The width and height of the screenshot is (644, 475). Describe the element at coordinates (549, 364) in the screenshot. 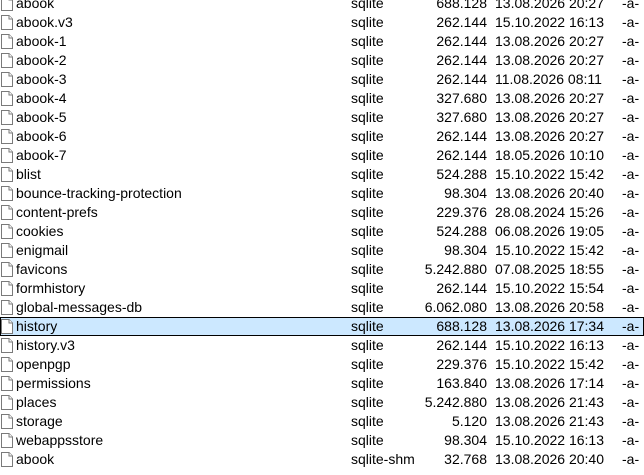

I see `file-date: 15.10.2022 15:42` at that location.